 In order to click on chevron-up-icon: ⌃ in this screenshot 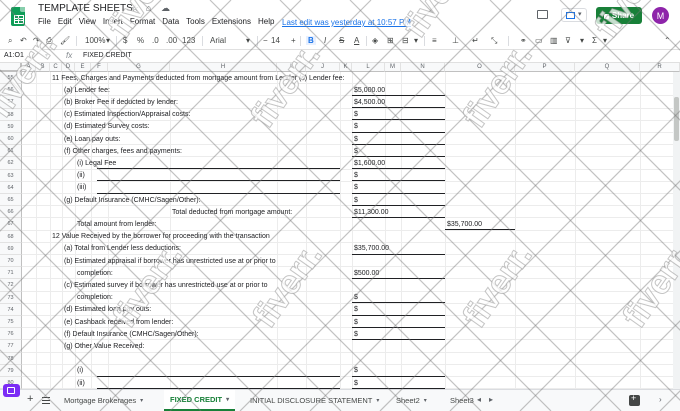, I will do `click(667, 40)`.